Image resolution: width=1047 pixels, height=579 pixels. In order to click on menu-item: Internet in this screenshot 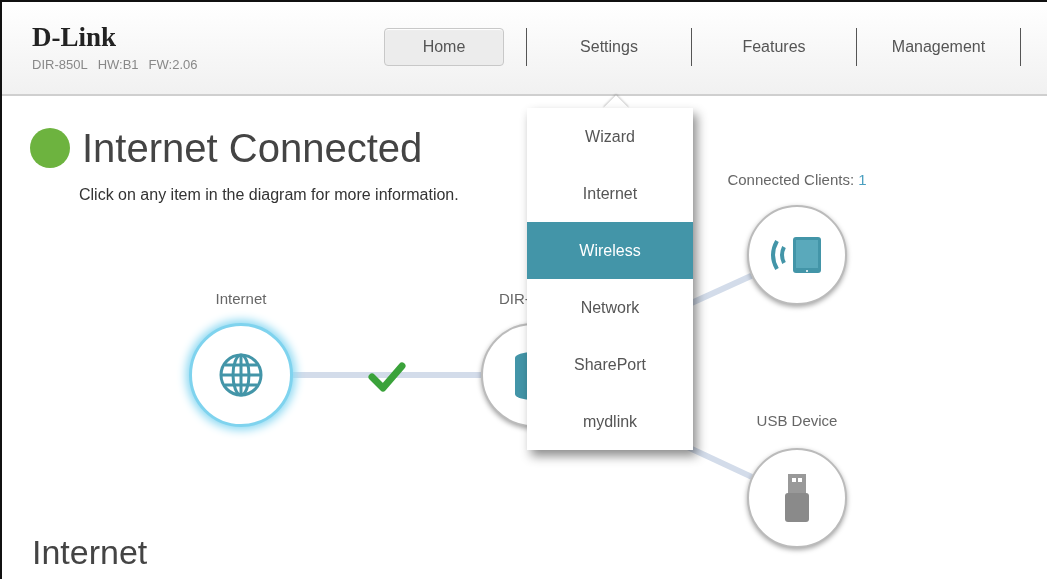, I will do `click(610, 193)`.